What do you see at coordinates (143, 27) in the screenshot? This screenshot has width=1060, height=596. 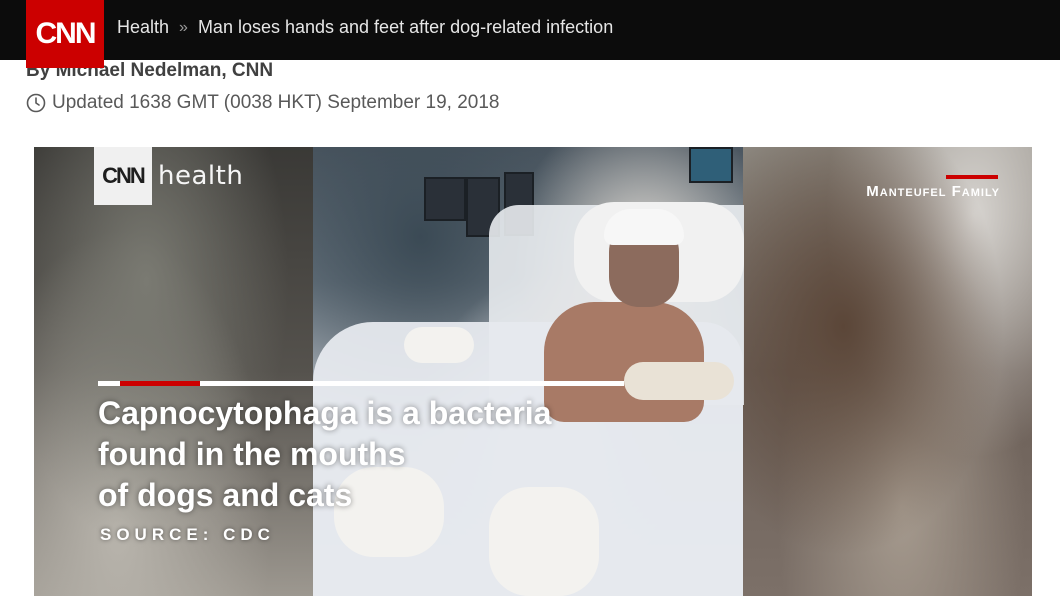 I see `breadcrumb-section-link: Health` at bounding box center [143, 27].